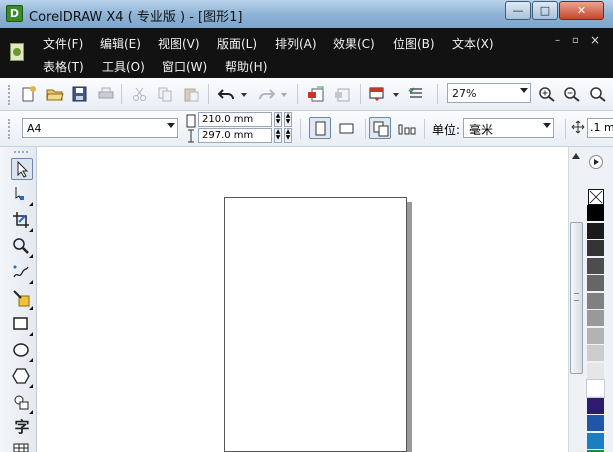 The width and height of the screenshot is (613, 452). What do you see at coordinates (575, 40) in the screenshot?
I see `doc-restore-button: ▫` at bounding box center [575, 40].